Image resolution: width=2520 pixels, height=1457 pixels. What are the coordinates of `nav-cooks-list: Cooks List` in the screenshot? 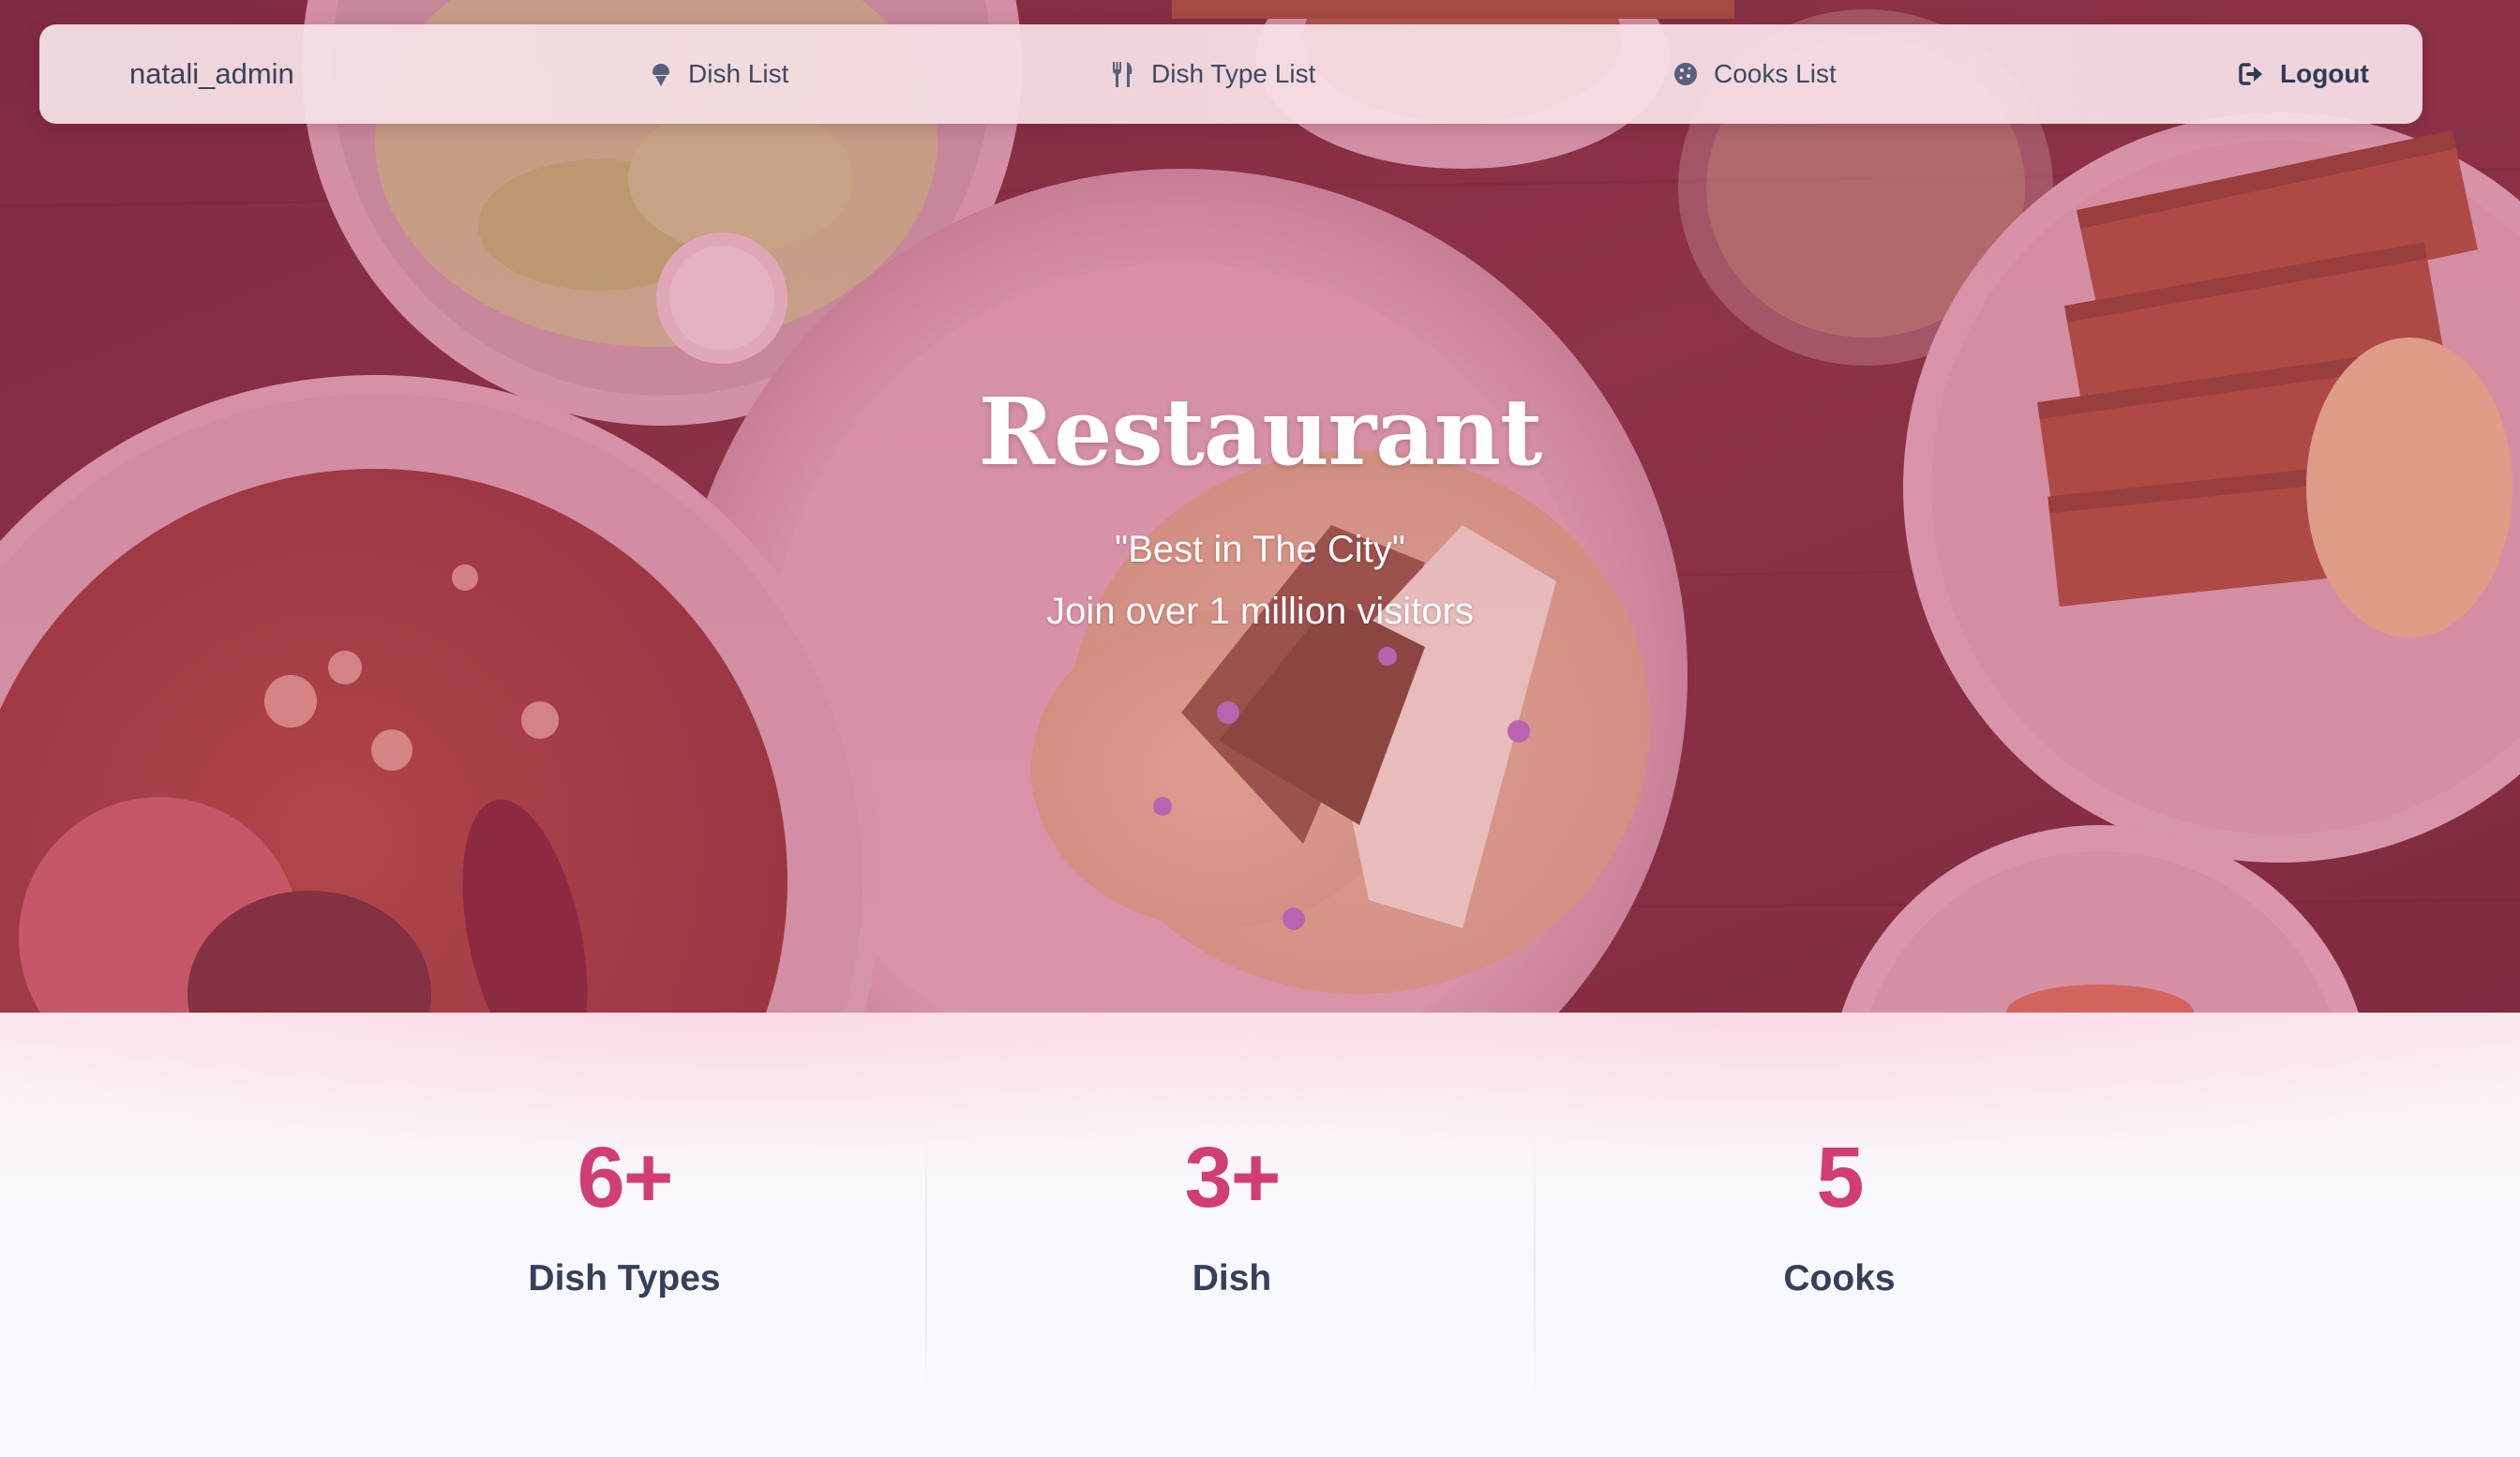 It's located at (1754, 74).